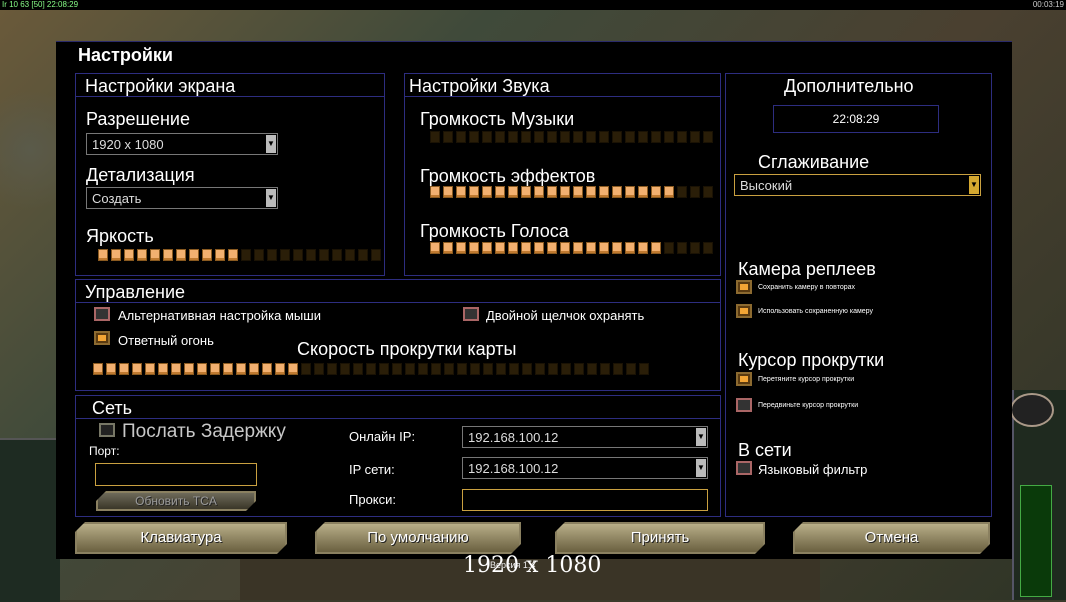 This screenshot has width=1066, height=602. I want to click on proxy-input, so click(585, 500).